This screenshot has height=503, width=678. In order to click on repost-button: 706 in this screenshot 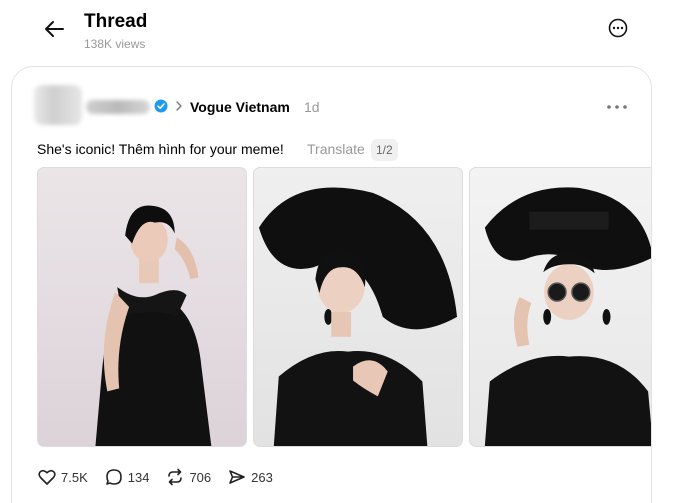, I will do `click(188, 477)`.